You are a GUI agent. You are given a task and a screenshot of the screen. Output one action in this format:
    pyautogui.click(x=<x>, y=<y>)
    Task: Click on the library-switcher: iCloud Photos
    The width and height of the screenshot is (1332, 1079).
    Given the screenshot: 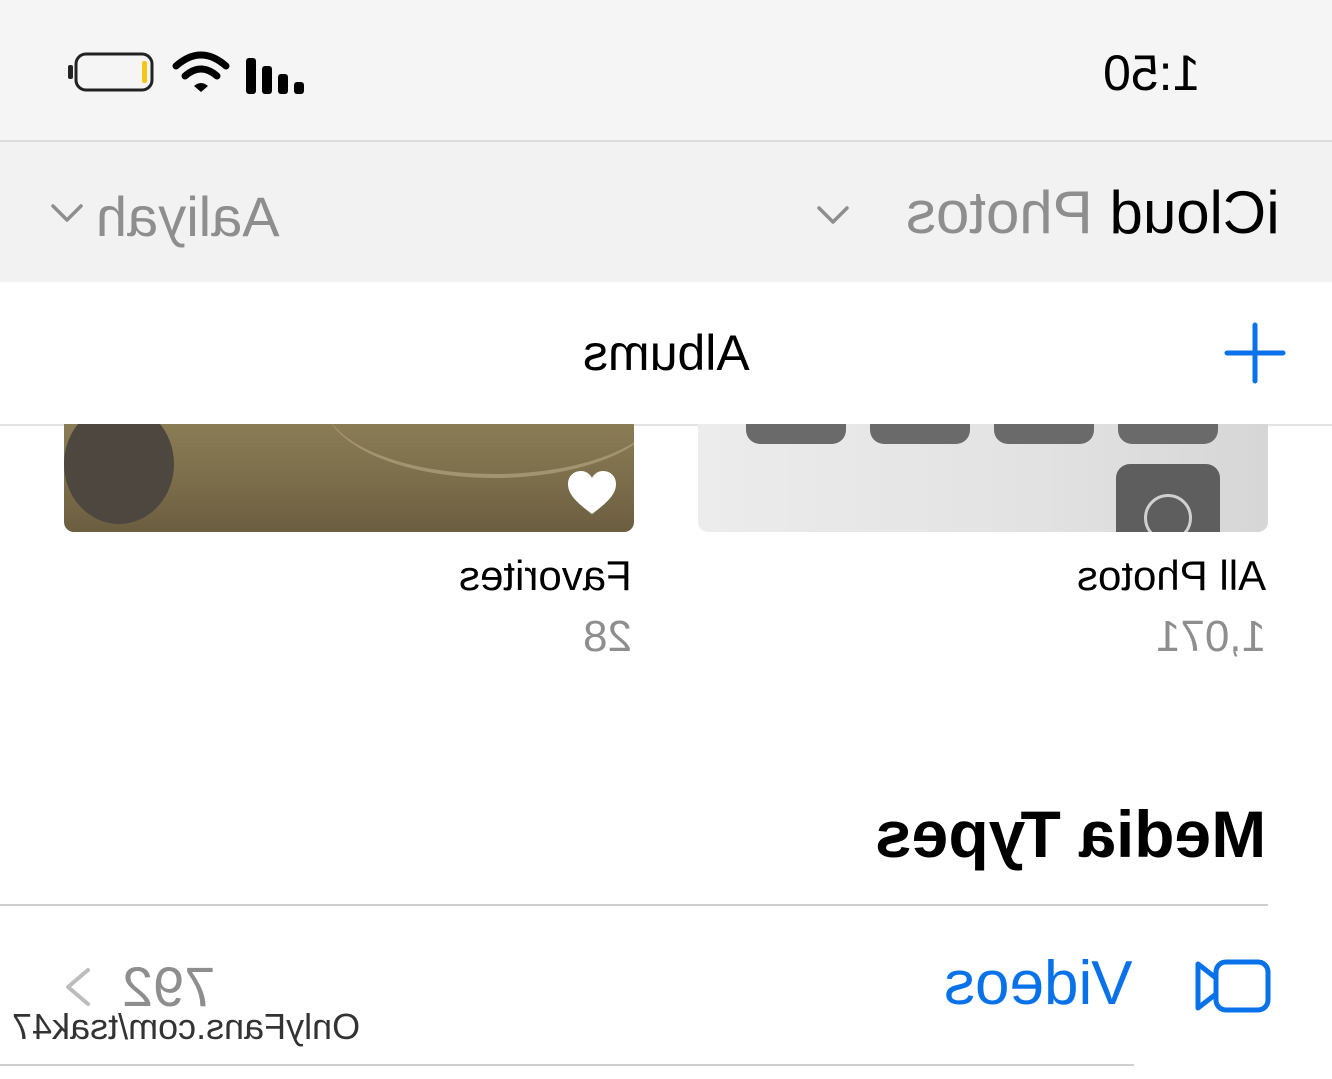 What is the action you would take?
    pyautogui.click(x=1093, y=212)
    